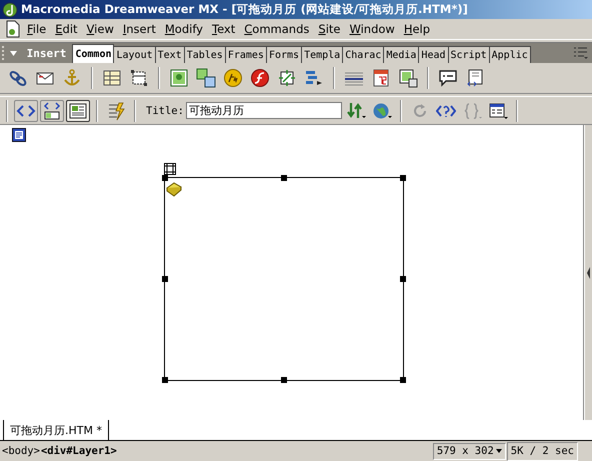 The width and height of the screenshot is (592, 461). Describe the element at coordinates (328, 29) in the screenshot. I see `menu-item: Site` at that location.